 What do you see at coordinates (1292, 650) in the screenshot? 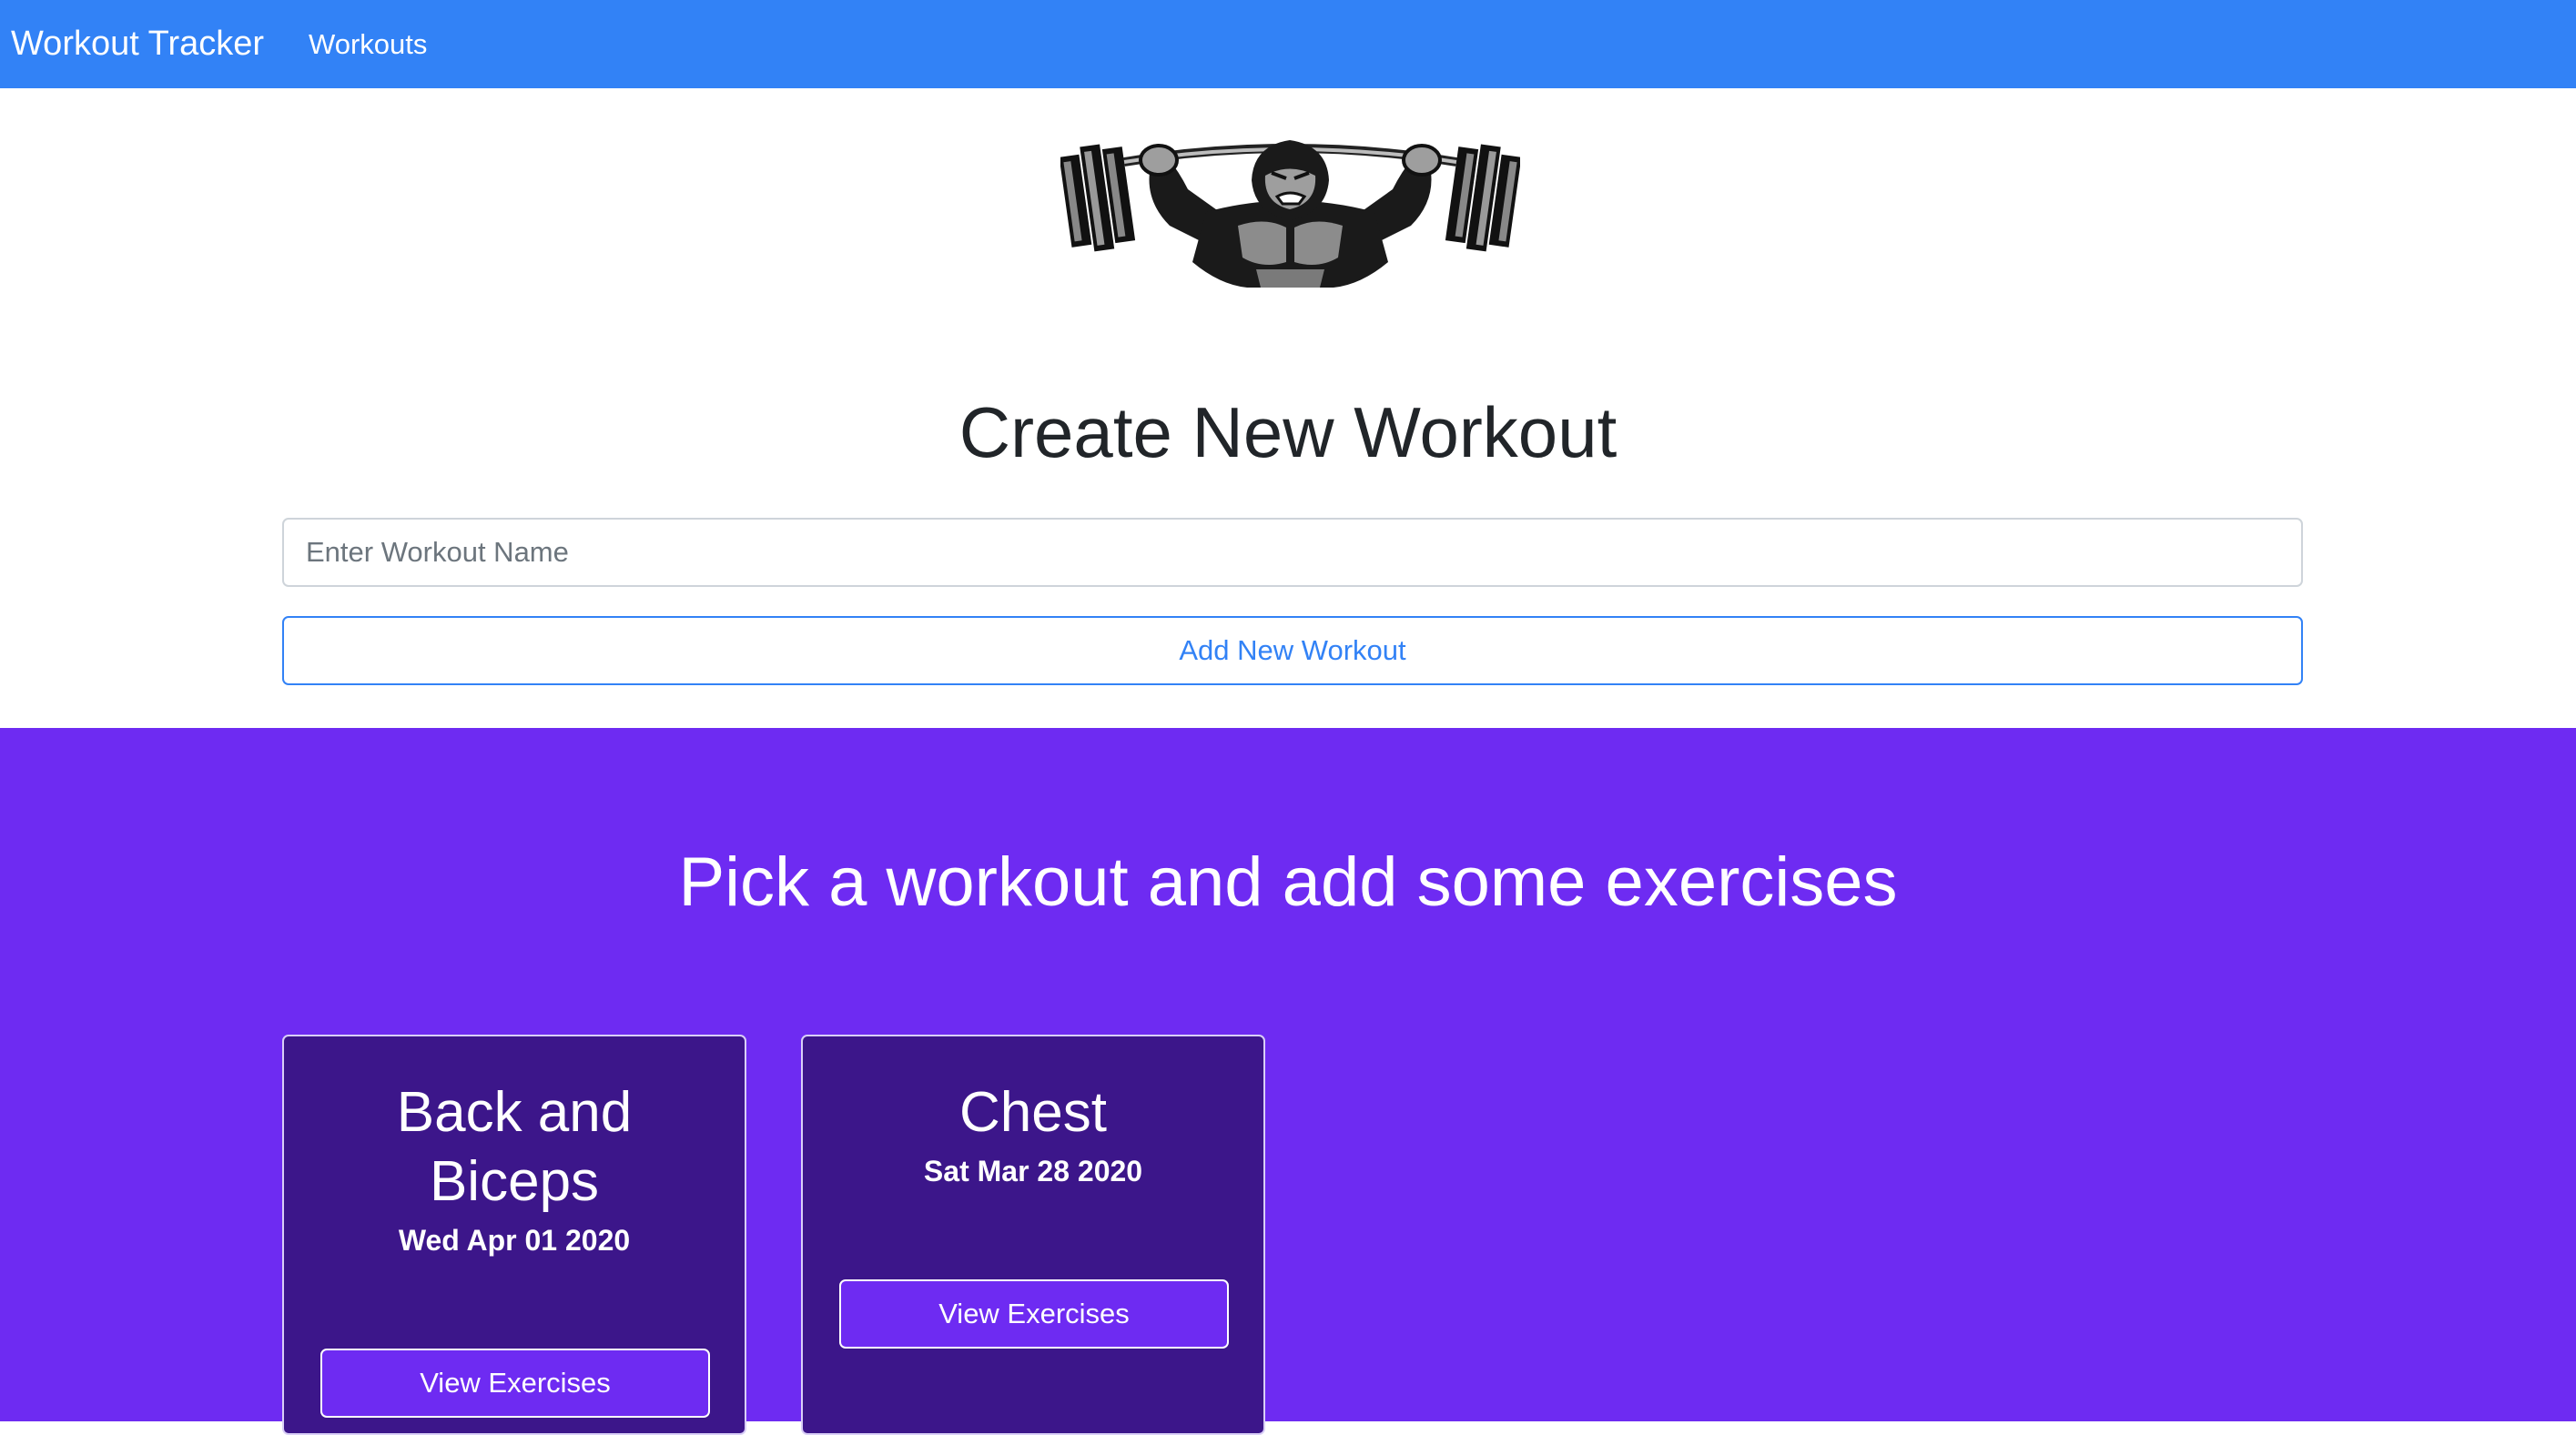
I see `add-new-workout-button: Add New Workout` at bounding box center [1292, 650].